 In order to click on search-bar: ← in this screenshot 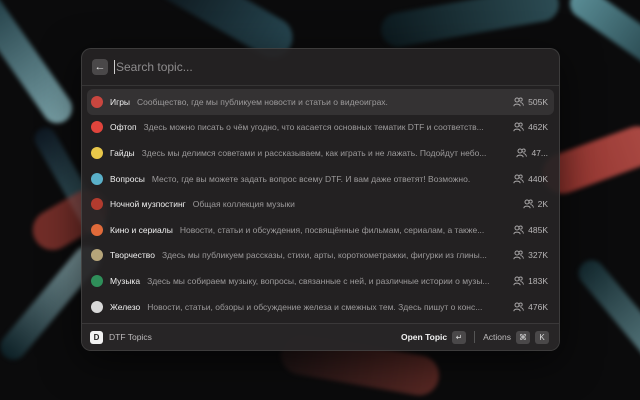, I will do `click(320, 67)`.